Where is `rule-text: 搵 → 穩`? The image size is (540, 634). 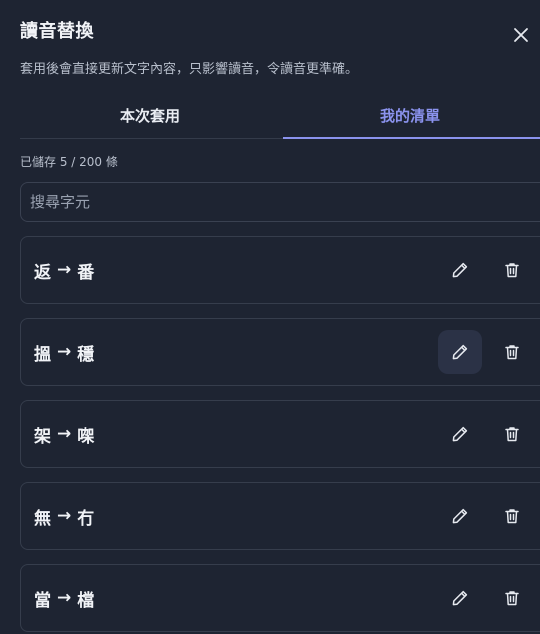 rule-text: 搵 → 穩 is located at coordinates (64, 352).